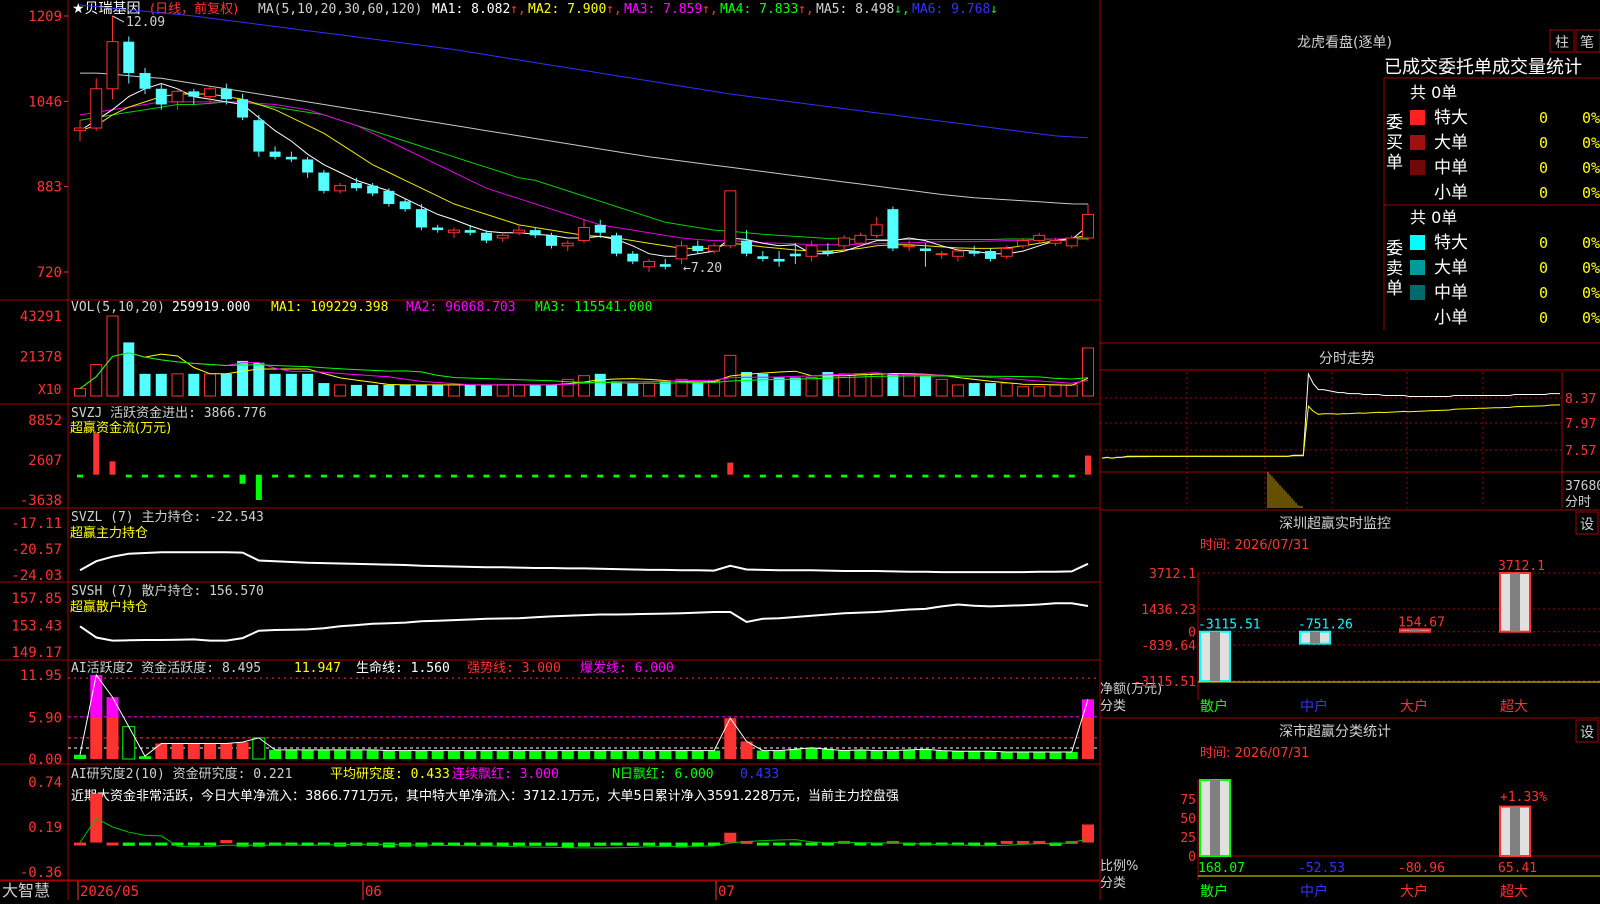  What do you see at coordinates (45, 783) in the screenshot?
I see `ai2-tick-label: 0.74` at bounding box center [45, 783].